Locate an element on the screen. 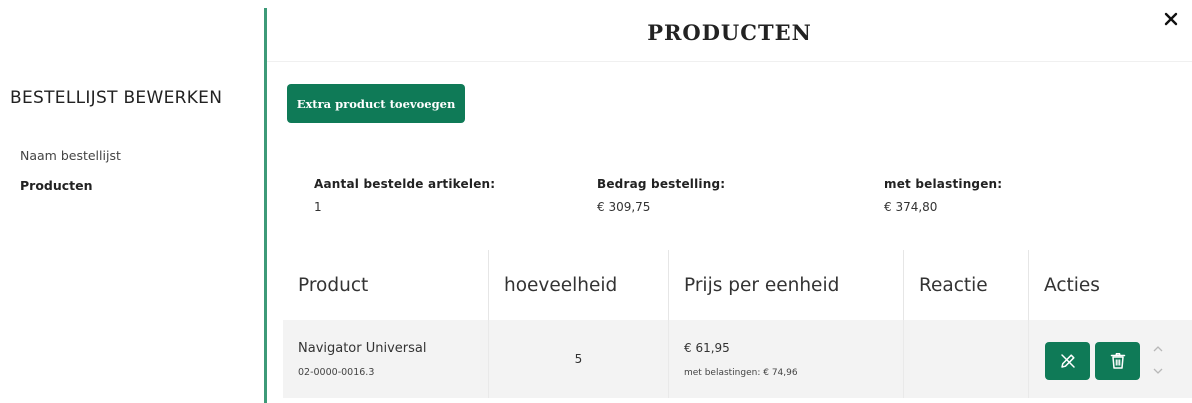 Image resolution: width=1192 pixels, height=403 pixels. chevron-down-icon is located at coordinates (1158, 371).